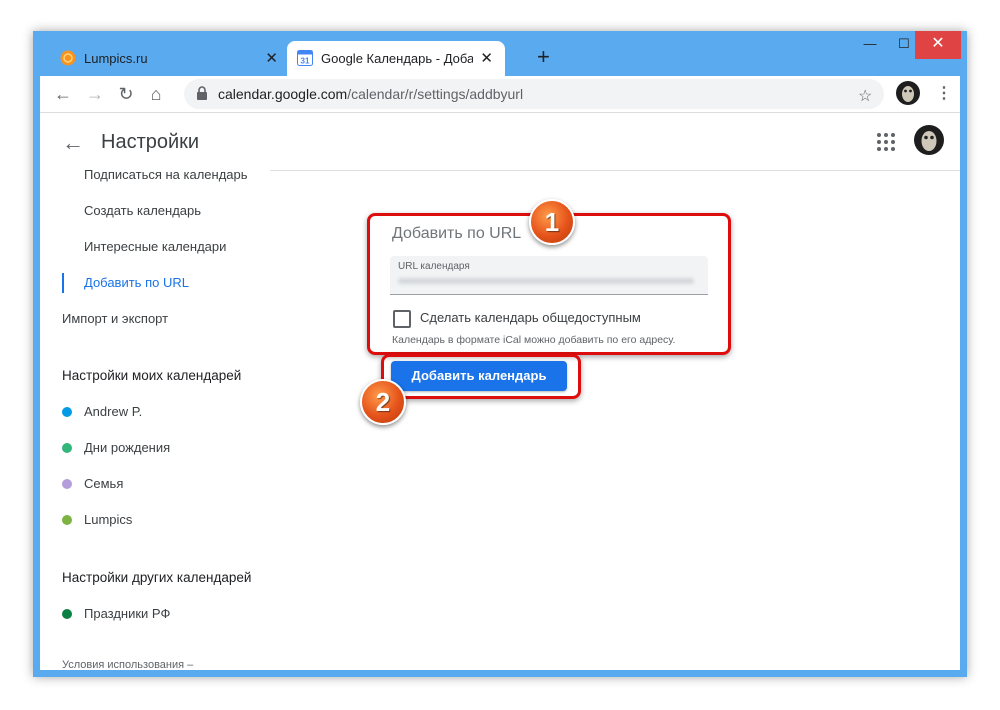  I want to click on minimize-button: —, so click(870, 45).